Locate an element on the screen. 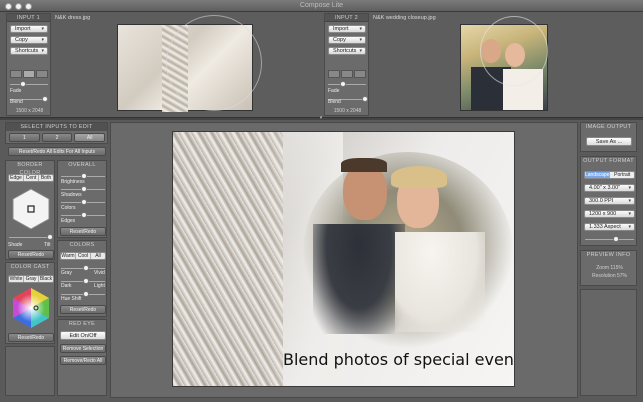 This screenshot has height=402, width=643. select-inputs-panel: SELECT INPUTS TO EDIT 1 2 All is located at coordinates (56, 133).